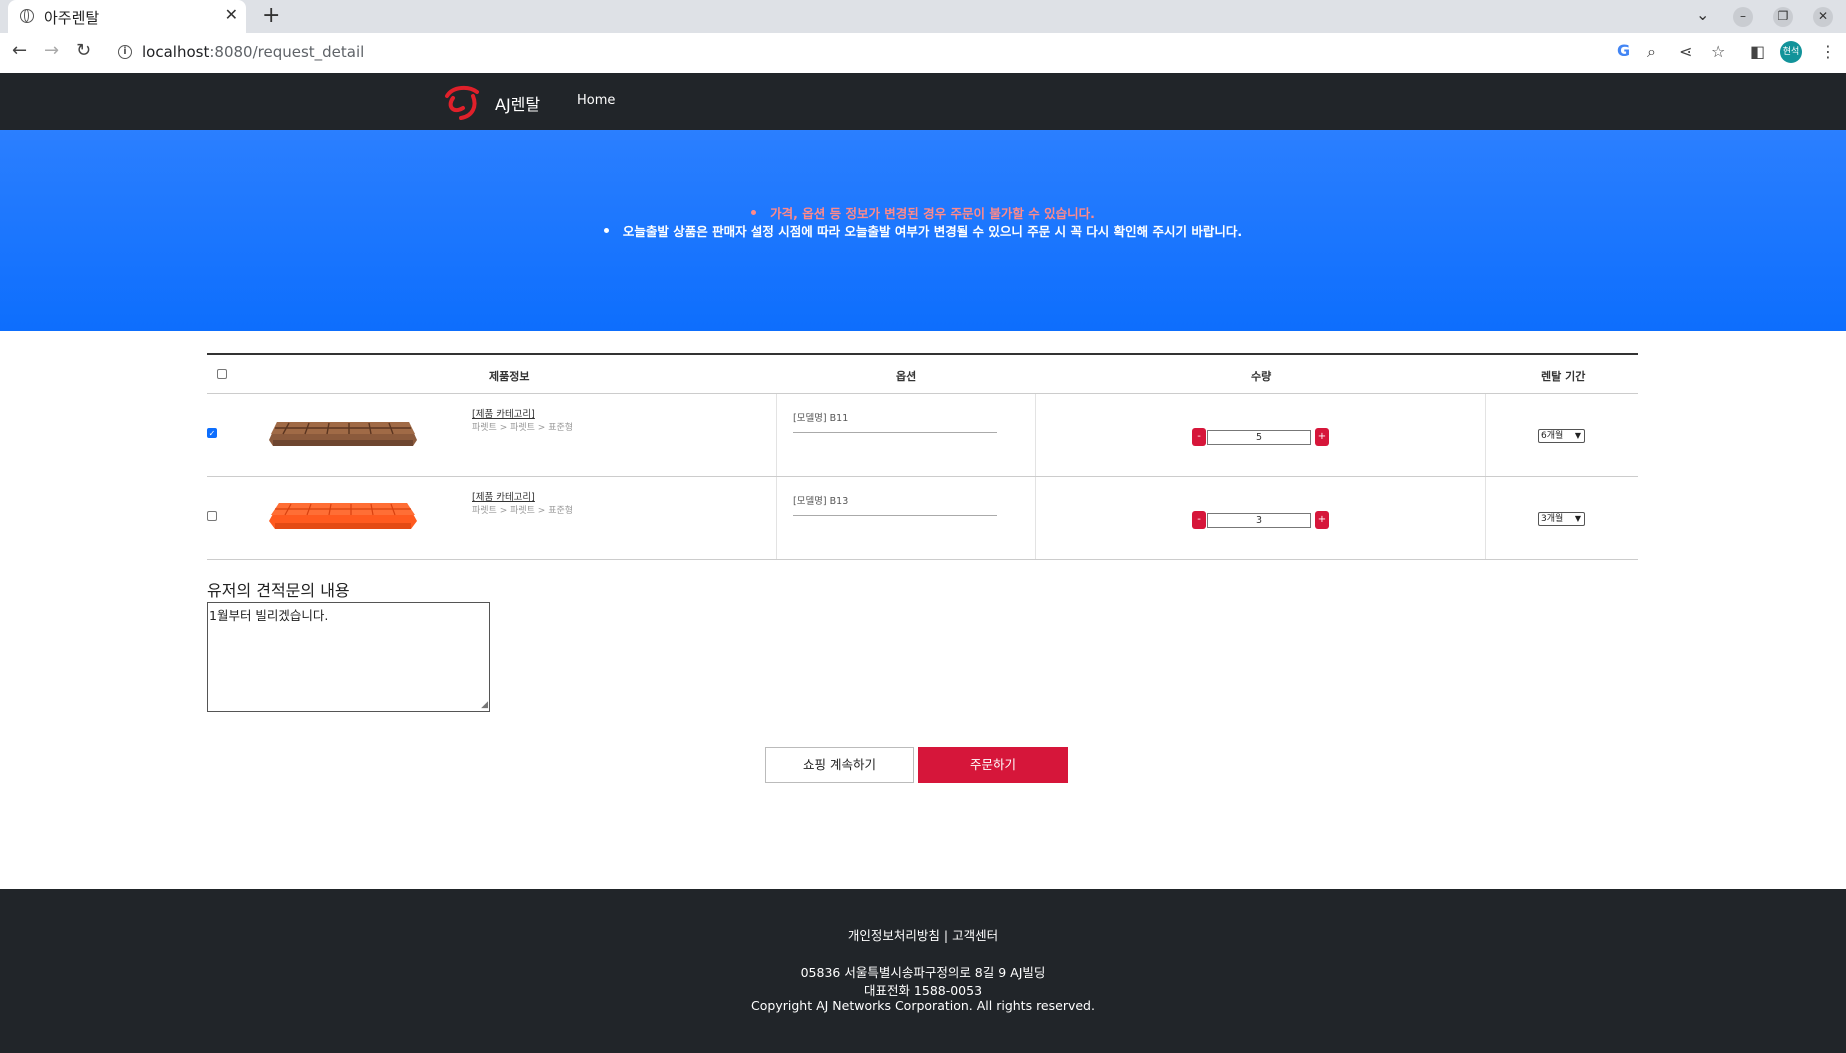 This screenshot has width=1846, height=1053. What do you see at coordinates (596, 100) in the screenshot?
I see `nav-home-link: Home` at bounding box center [596, 100].